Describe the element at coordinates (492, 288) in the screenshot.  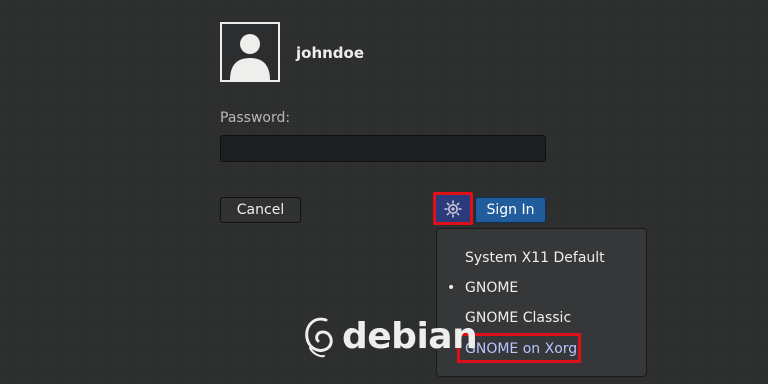
I see `session-item-label: GNOME` at that location.